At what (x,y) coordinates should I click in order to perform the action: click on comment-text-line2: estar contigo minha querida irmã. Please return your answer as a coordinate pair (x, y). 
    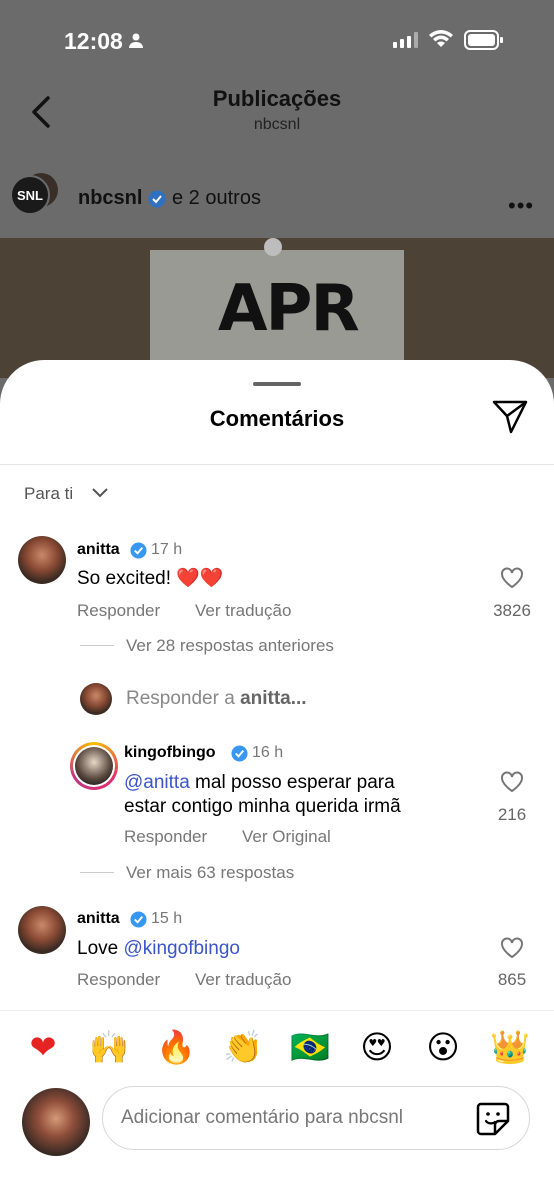
    Looking at the image, I should click on (262, 806).